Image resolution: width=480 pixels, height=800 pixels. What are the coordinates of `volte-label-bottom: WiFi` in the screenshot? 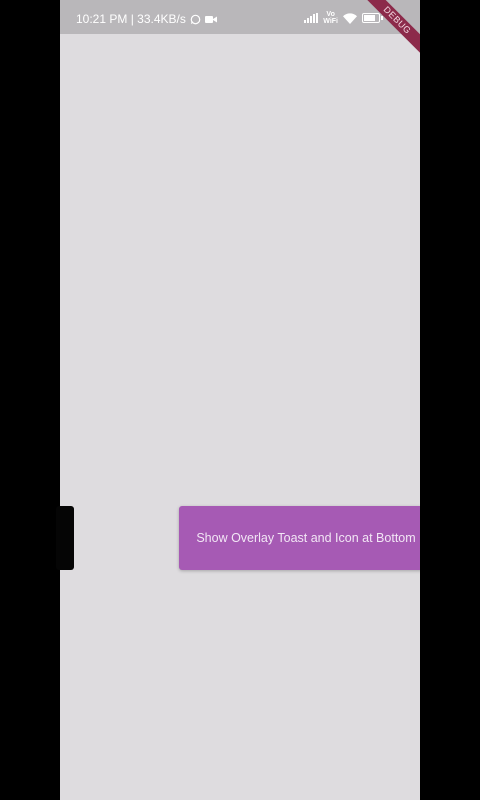 It's located at (330, 21).